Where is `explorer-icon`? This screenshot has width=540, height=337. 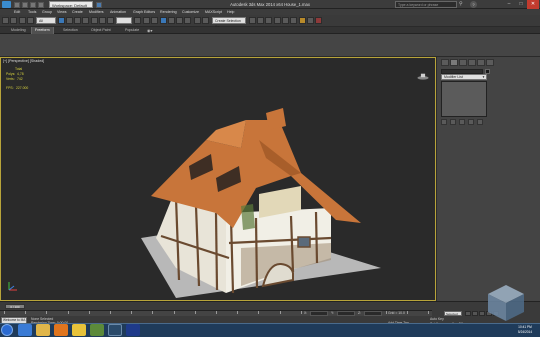 explorer-icon is located at coordinates (43, 330).